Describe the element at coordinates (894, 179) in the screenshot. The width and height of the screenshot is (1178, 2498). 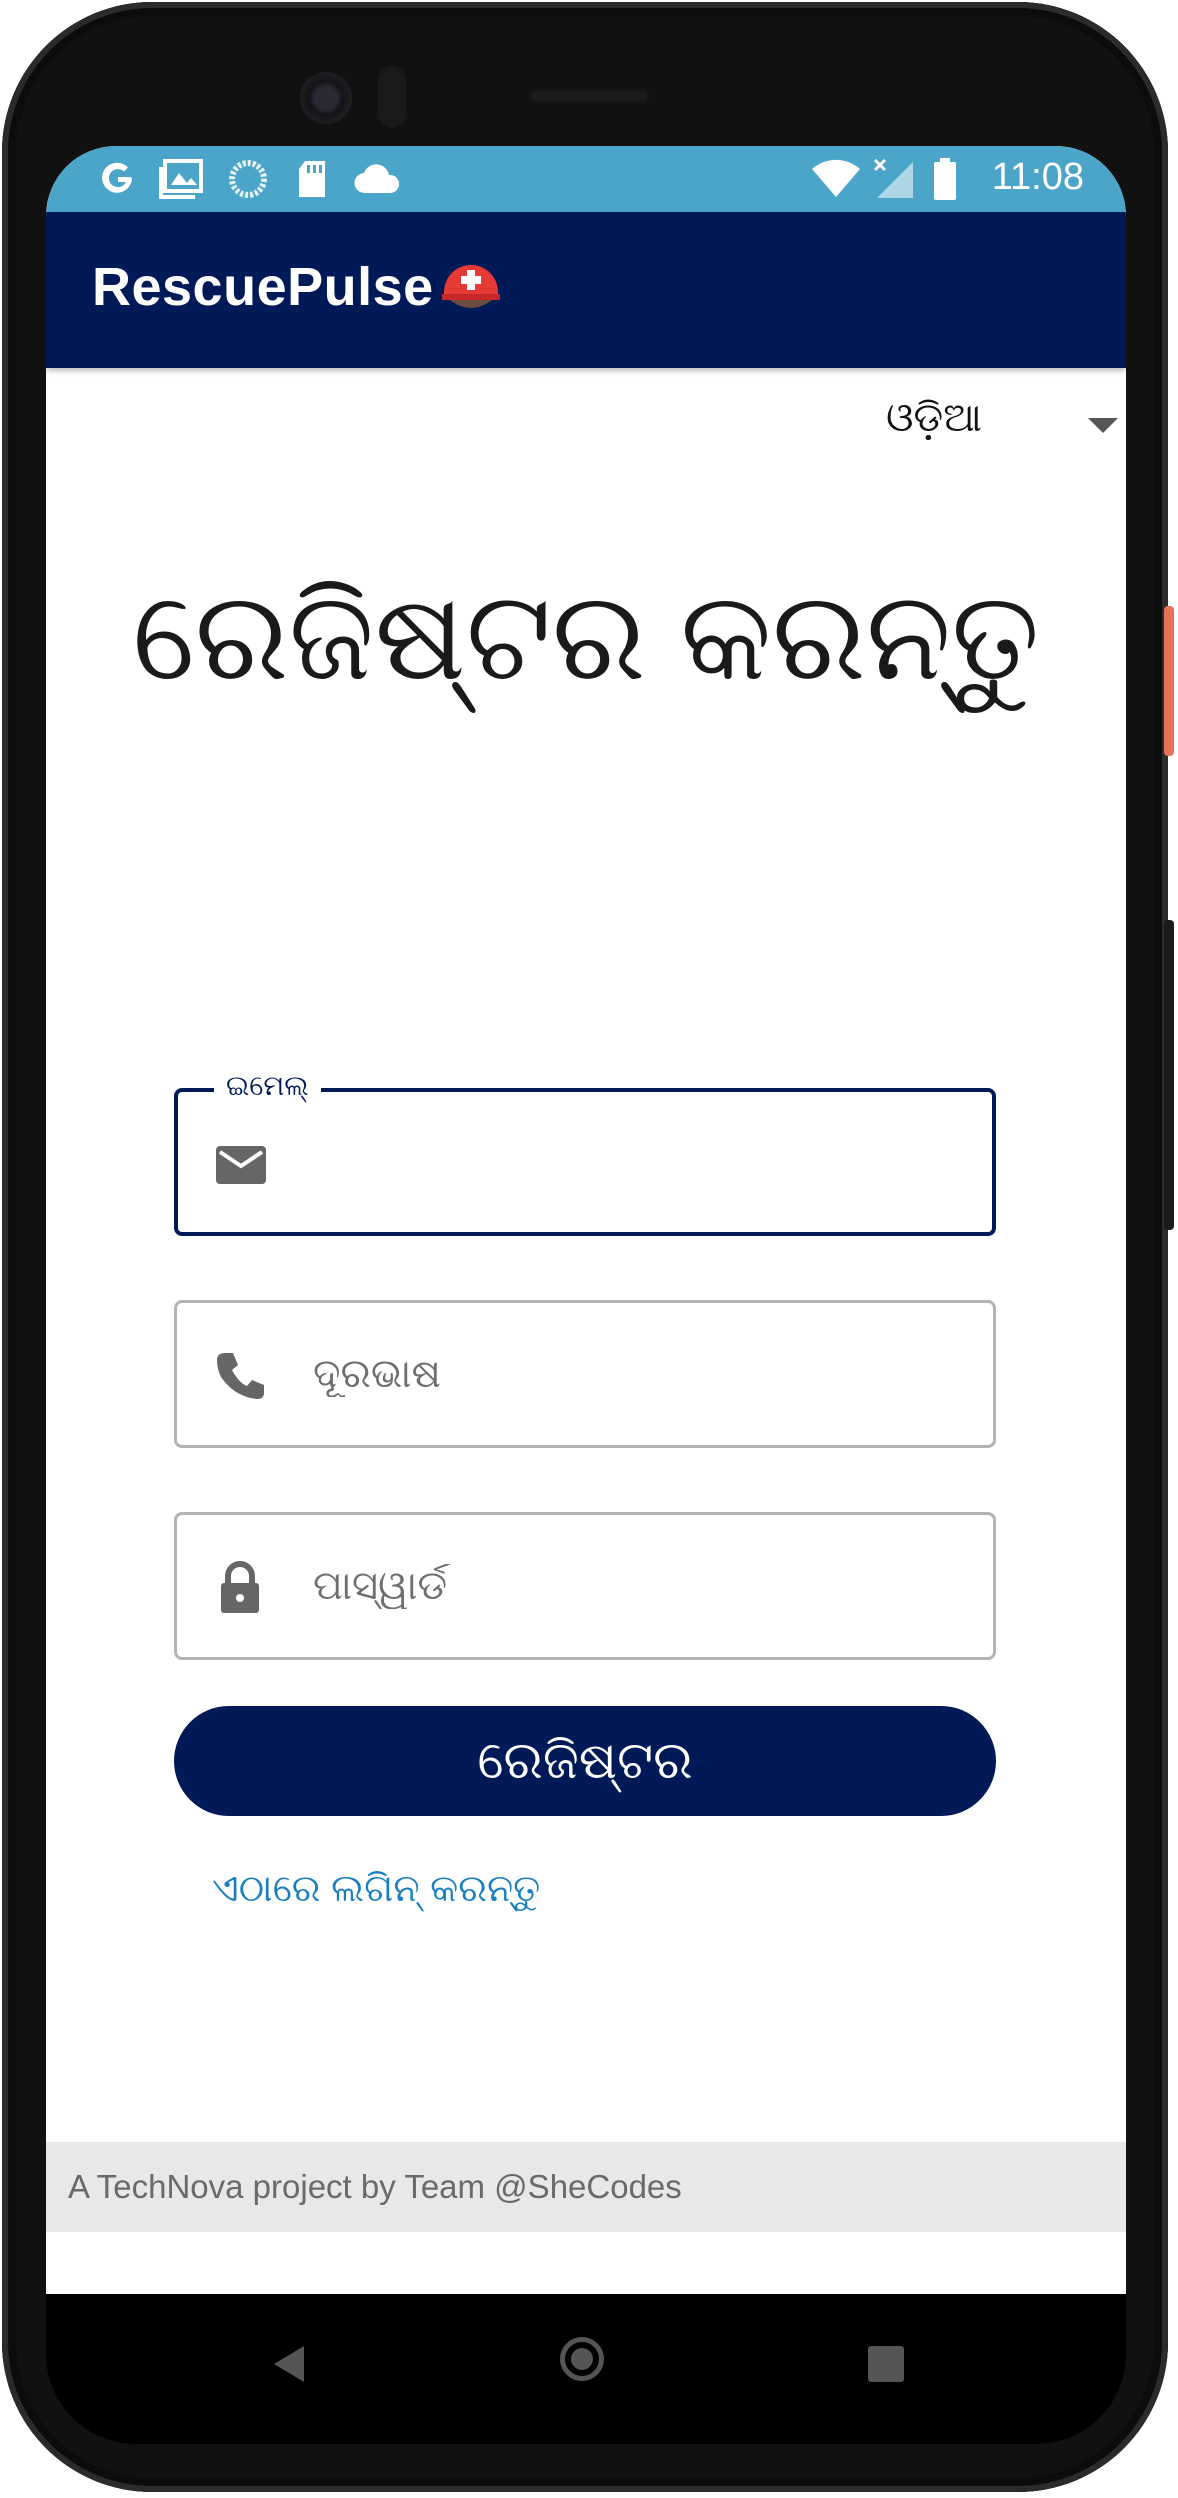
I see `signal-icon` at that location.